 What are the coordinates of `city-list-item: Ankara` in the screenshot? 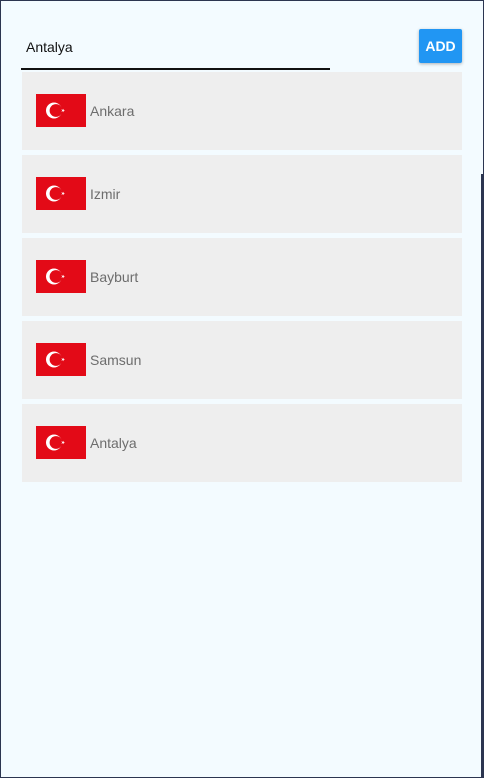 It's located at (242, 111).